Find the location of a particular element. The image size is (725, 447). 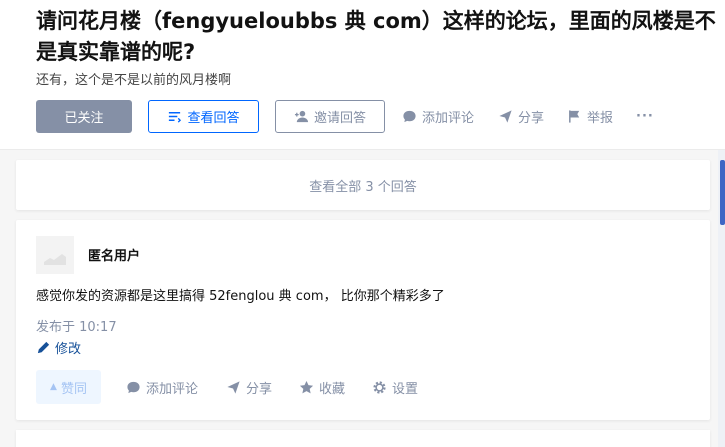

view-answers-button: 查看回答 is located at coordinates (203, 116).